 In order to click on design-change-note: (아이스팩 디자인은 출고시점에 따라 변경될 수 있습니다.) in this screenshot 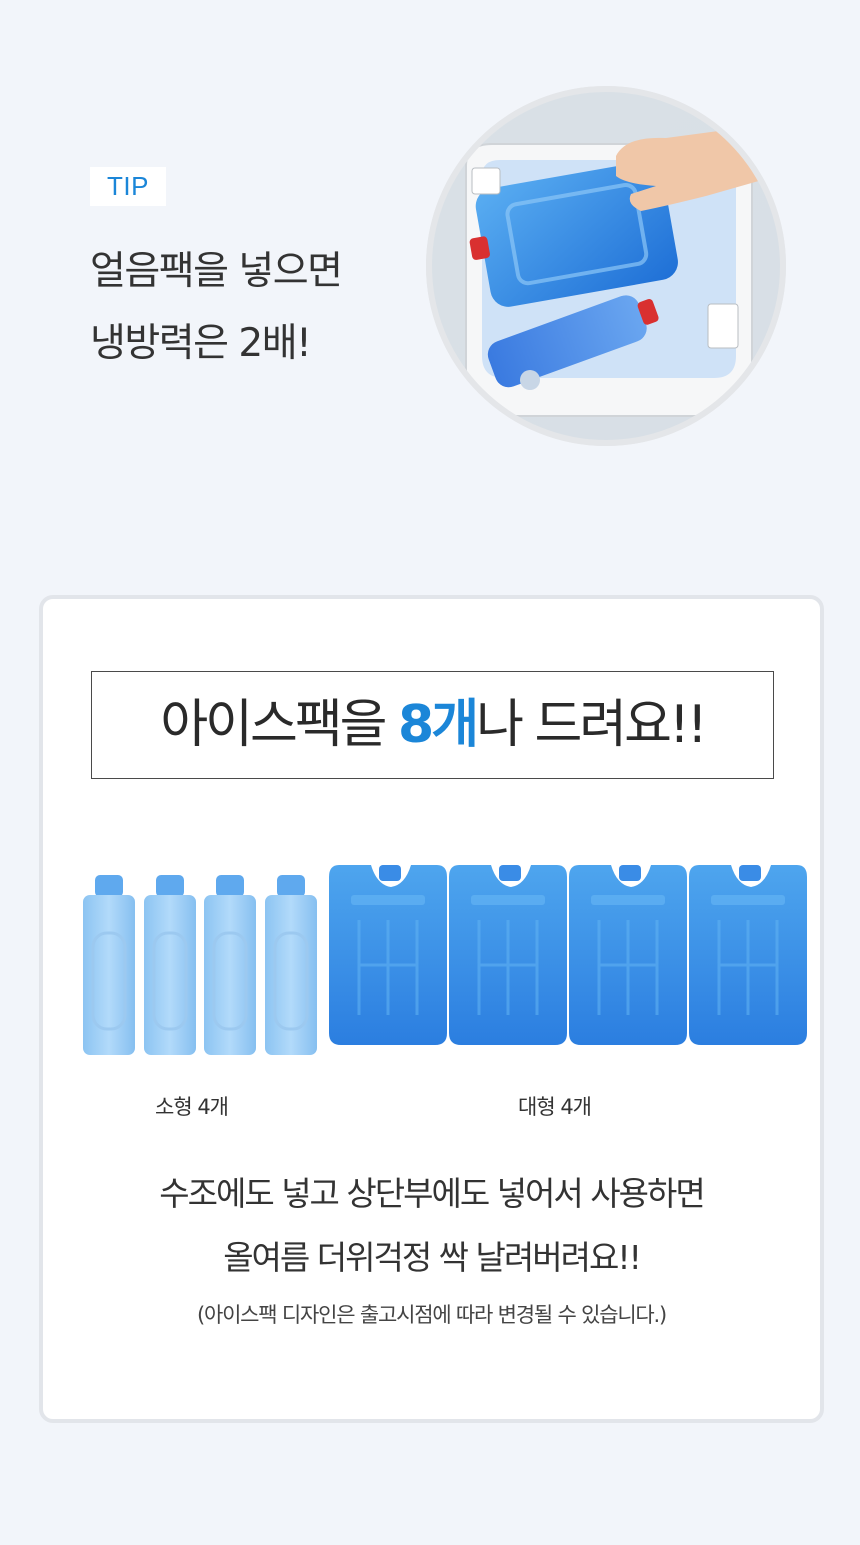, I will do `click(431, 1315)`.